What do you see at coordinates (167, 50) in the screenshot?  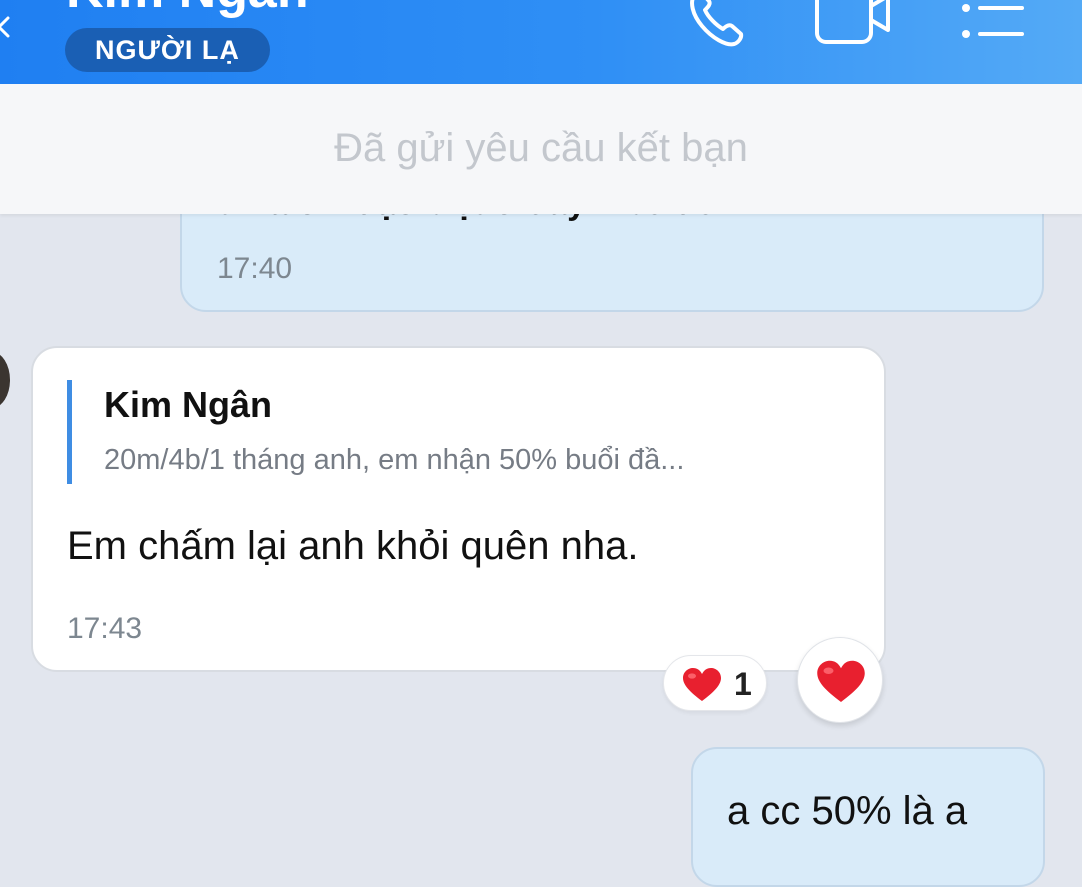 I see `stranger-badge: NGƯỜI LẠ` at bounding box center [167, 50].